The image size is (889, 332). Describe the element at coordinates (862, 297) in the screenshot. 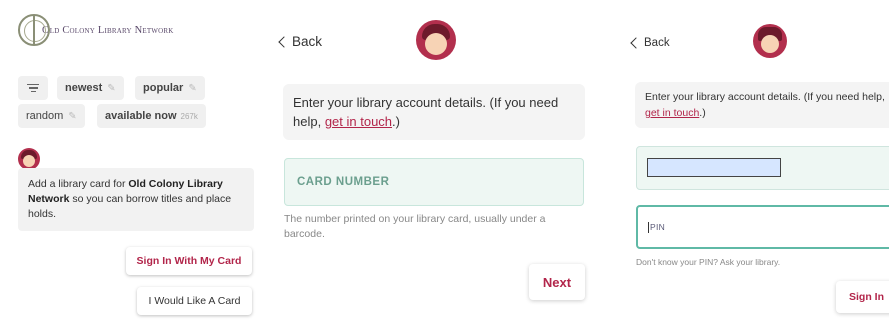

I see `sign-in-button: Sign In` at that location.